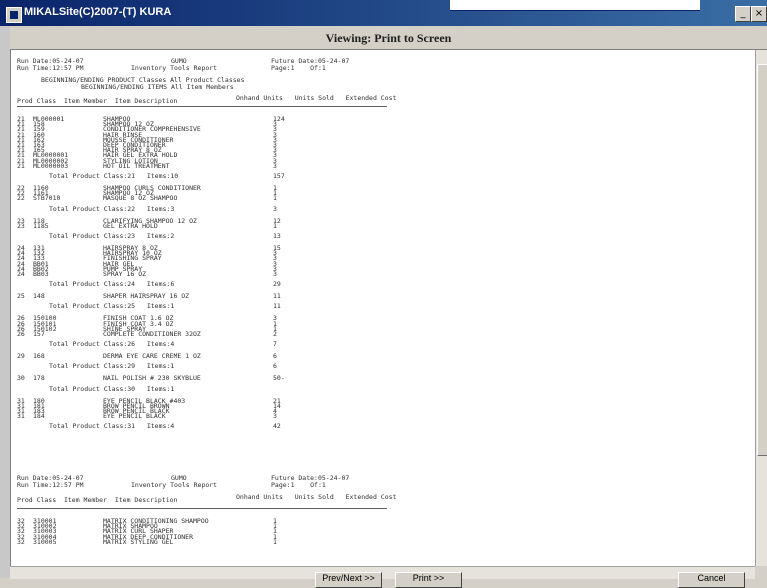  Describe the element at coordinates (97, 500) in the screenshot. I see `column-headers-left-p2: Prod Class Item Member Item Description` at that location.